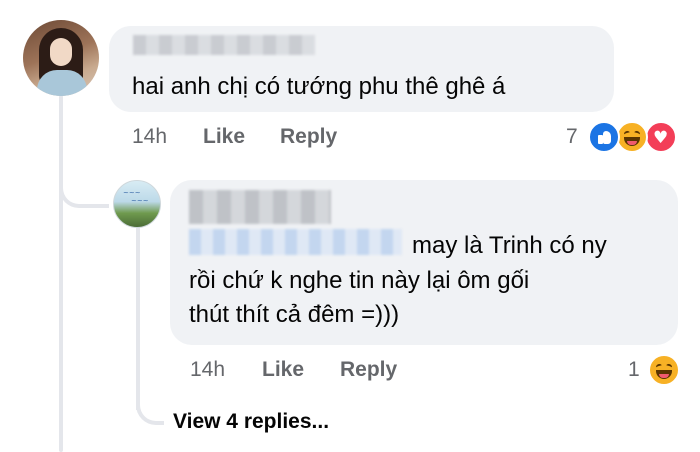  I want to click on comment-reaction-count: 7, so click(572, 137).